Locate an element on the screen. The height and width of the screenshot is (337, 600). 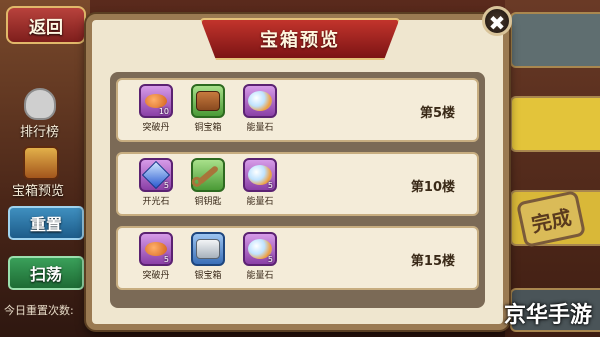
item-name: 银宝箱 is located at coordinates (208, 276).